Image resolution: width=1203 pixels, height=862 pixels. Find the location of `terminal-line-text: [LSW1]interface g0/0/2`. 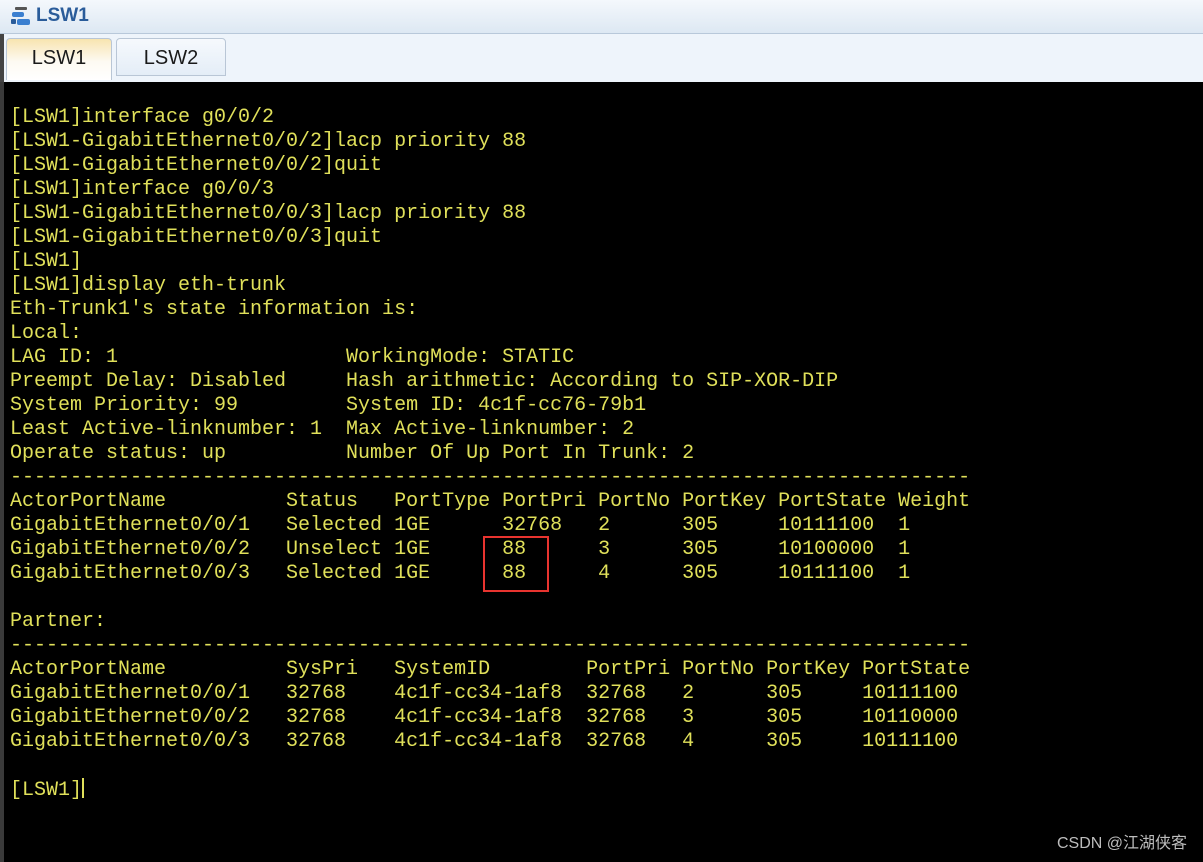

terminal-line-text: [LSW1]interface g0/0/2 is located at coordinates (142, 117).